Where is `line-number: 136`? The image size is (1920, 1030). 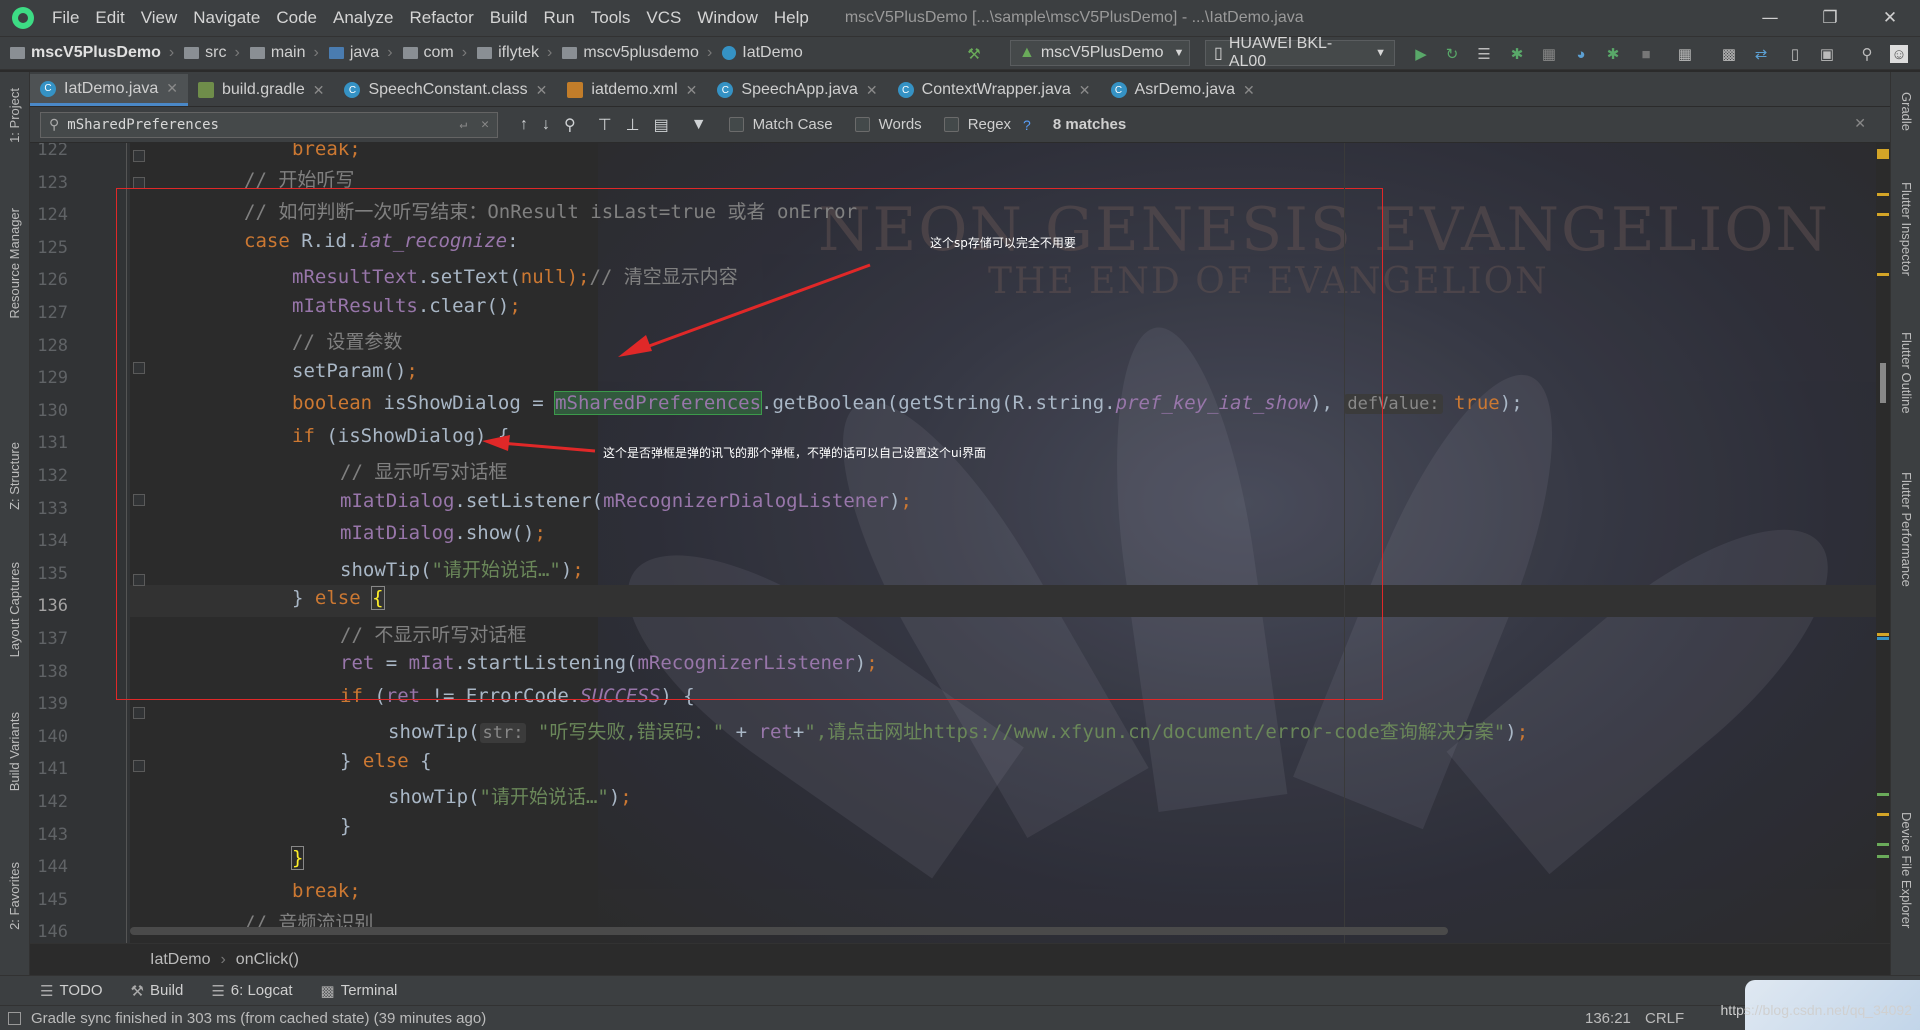
line-number: 136 is located at coordinates (49, 606).